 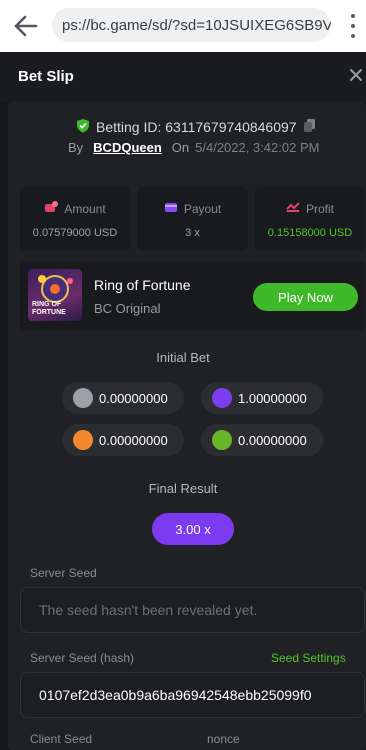 What do you see at coordinates (49, 312) in the screenshot?
I see `thumb-text-line2: FORTUNE` at bounding box center [49, 312].